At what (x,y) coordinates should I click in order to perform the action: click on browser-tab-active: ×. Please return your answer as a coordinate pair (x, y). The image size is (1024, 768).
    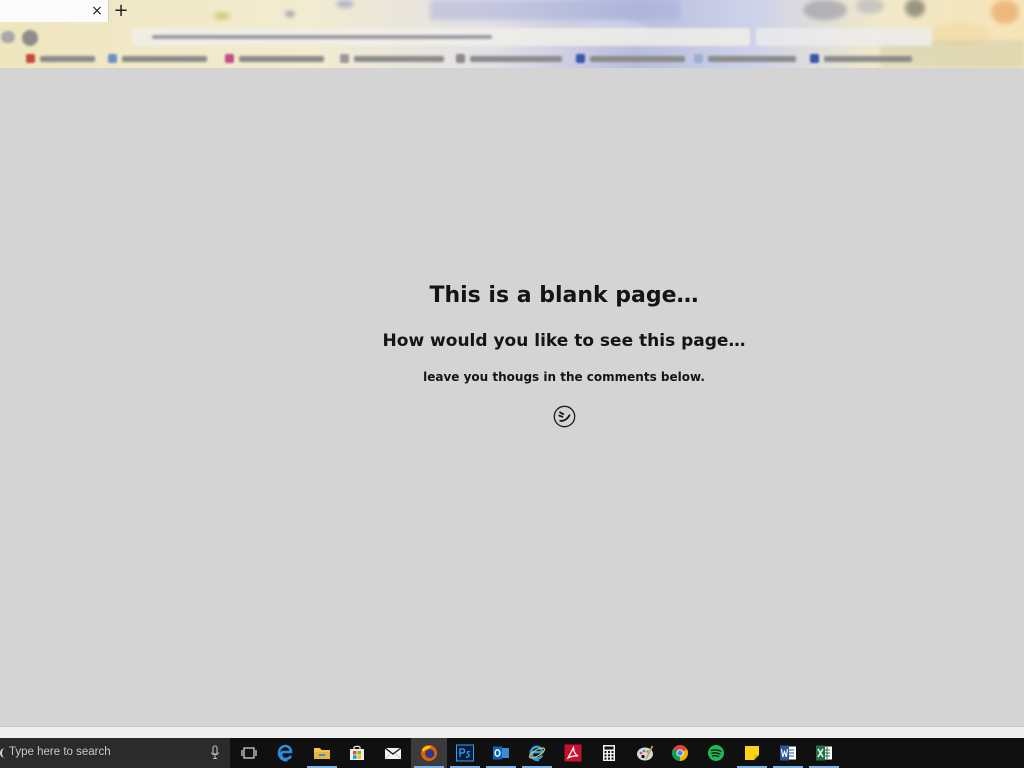
    Looking at the image, I should click on (54, 11).